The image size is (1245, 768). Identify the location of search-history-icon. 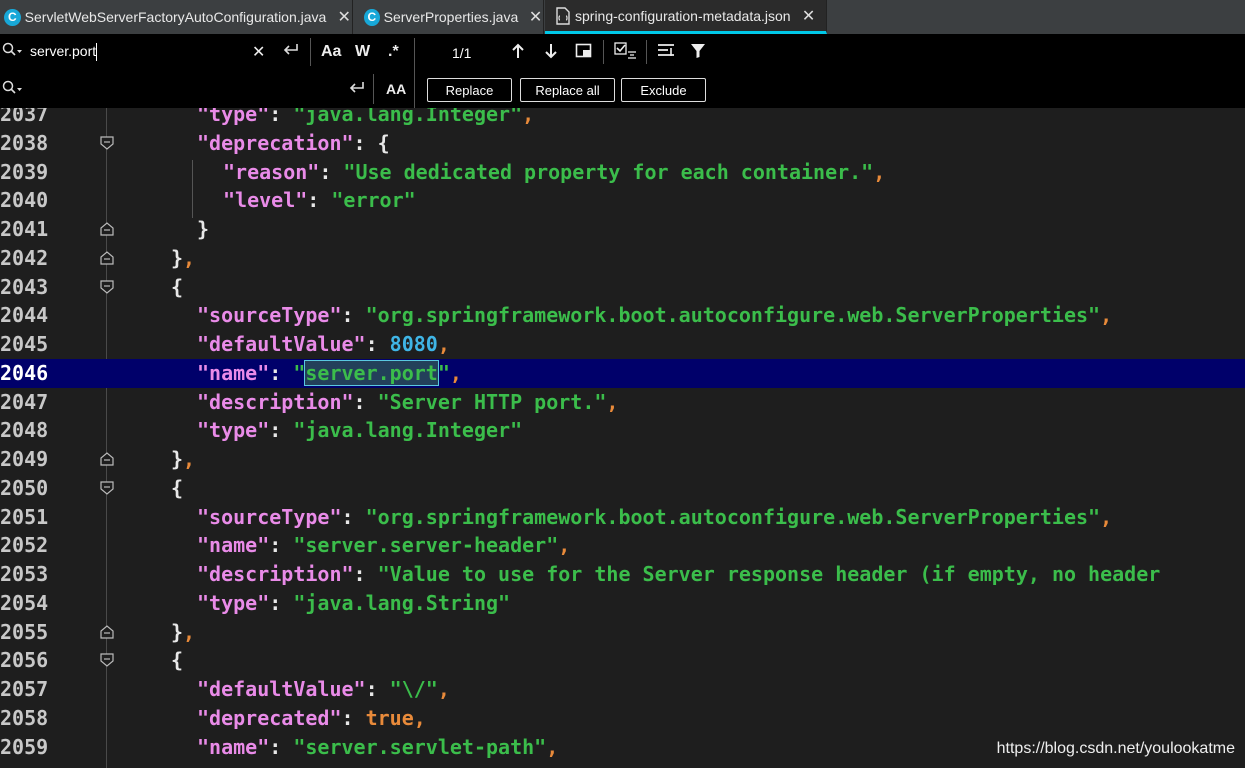
(13, 51).